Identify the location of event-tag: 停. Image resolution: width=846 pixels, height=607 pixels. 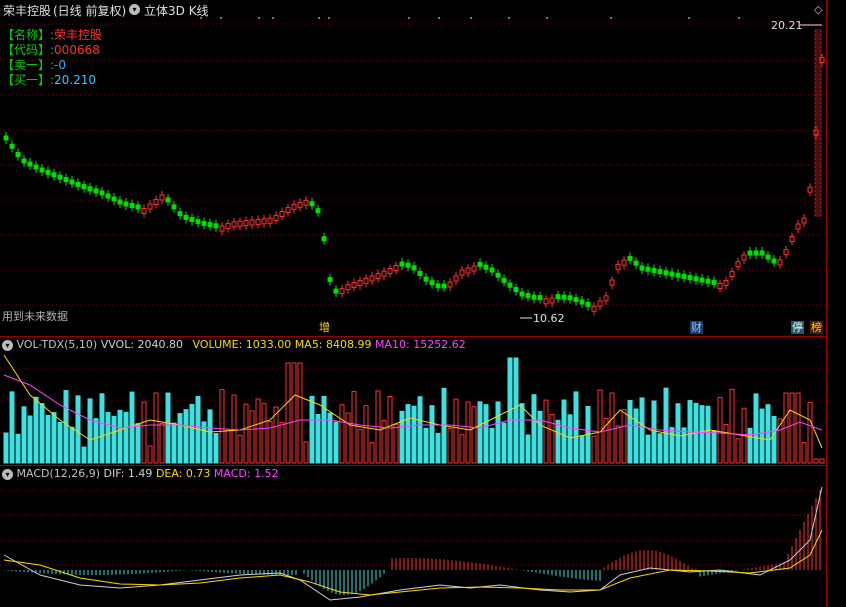
(797, 327).